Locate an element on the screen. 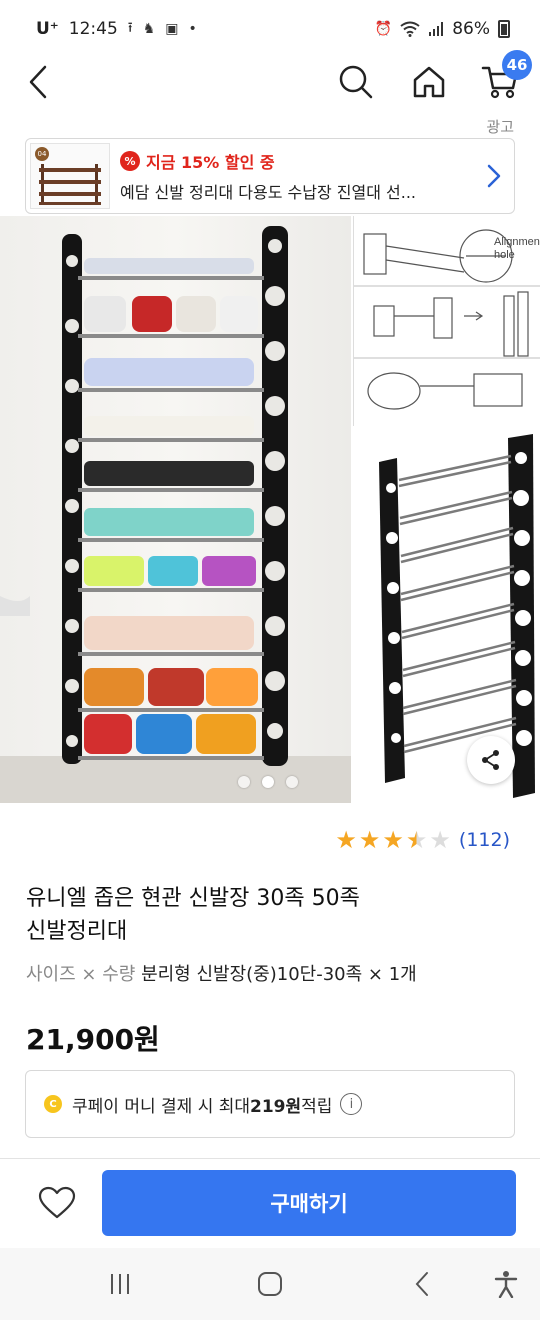 The height and width of the screenshot is (1320, 540). accessibility-button is located at coordinates (506, 1284).